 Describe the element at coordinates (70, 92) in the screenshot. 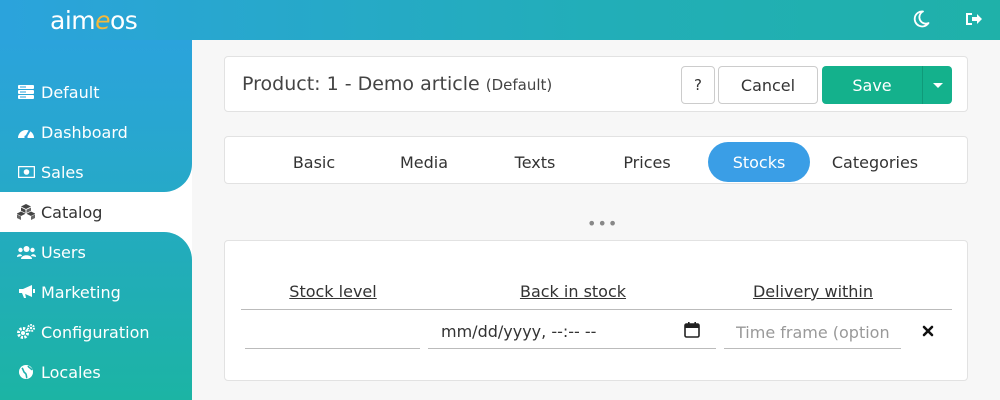

I see `sidebar-item-label: Default` at that location.